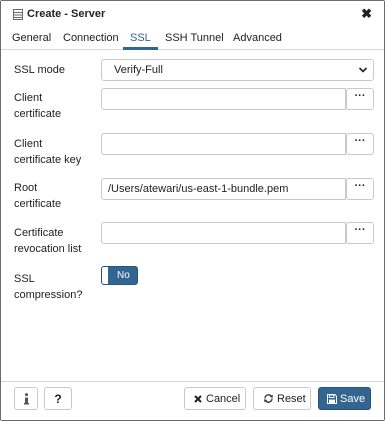 This screenshot has width=385, height=421. I want to click on save-button: Save, so click(344, 398).